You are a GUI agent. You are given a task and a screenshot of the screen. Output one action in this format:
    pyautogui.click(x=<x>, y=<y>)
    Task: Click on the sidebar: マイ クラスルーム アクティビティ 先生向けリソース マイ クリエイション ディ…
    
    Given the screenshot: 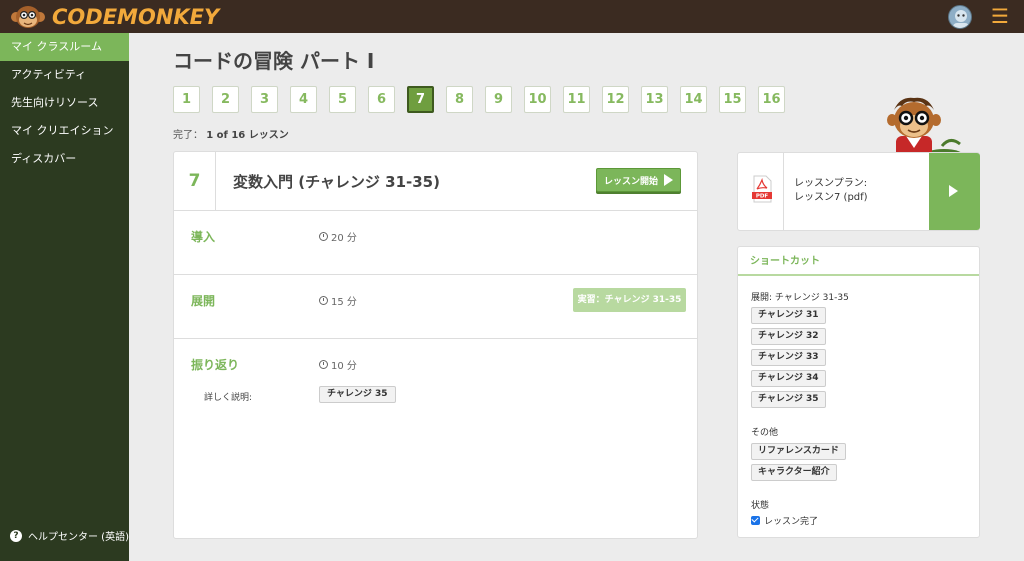 What is the action you would take?
    pyautogui.click(x=64, y=297)
    